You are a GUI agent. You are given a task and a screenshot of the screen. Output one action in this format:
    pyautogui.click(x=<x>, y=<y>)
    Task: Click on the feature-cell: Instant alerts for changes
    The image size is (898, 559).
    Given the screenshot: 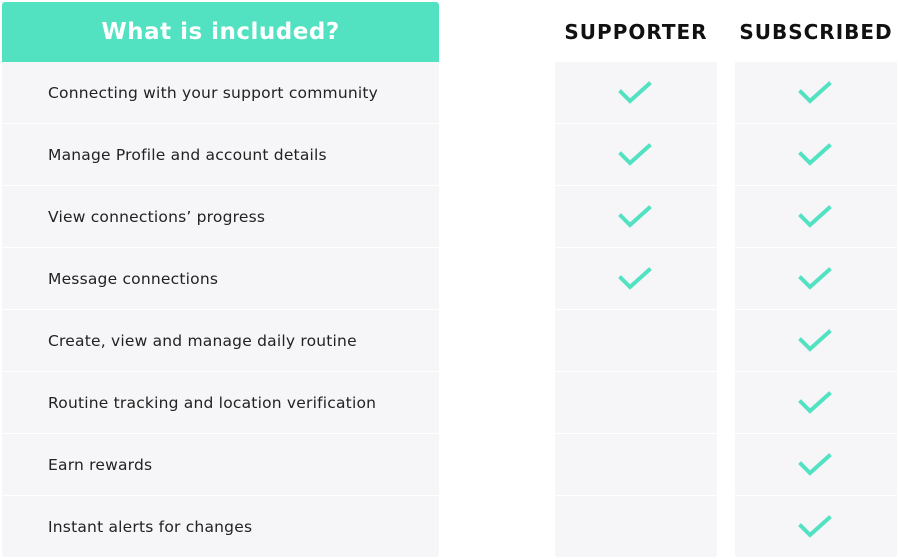 What is the action you would take?
    pyautogui.click(x=220, y=526)
    